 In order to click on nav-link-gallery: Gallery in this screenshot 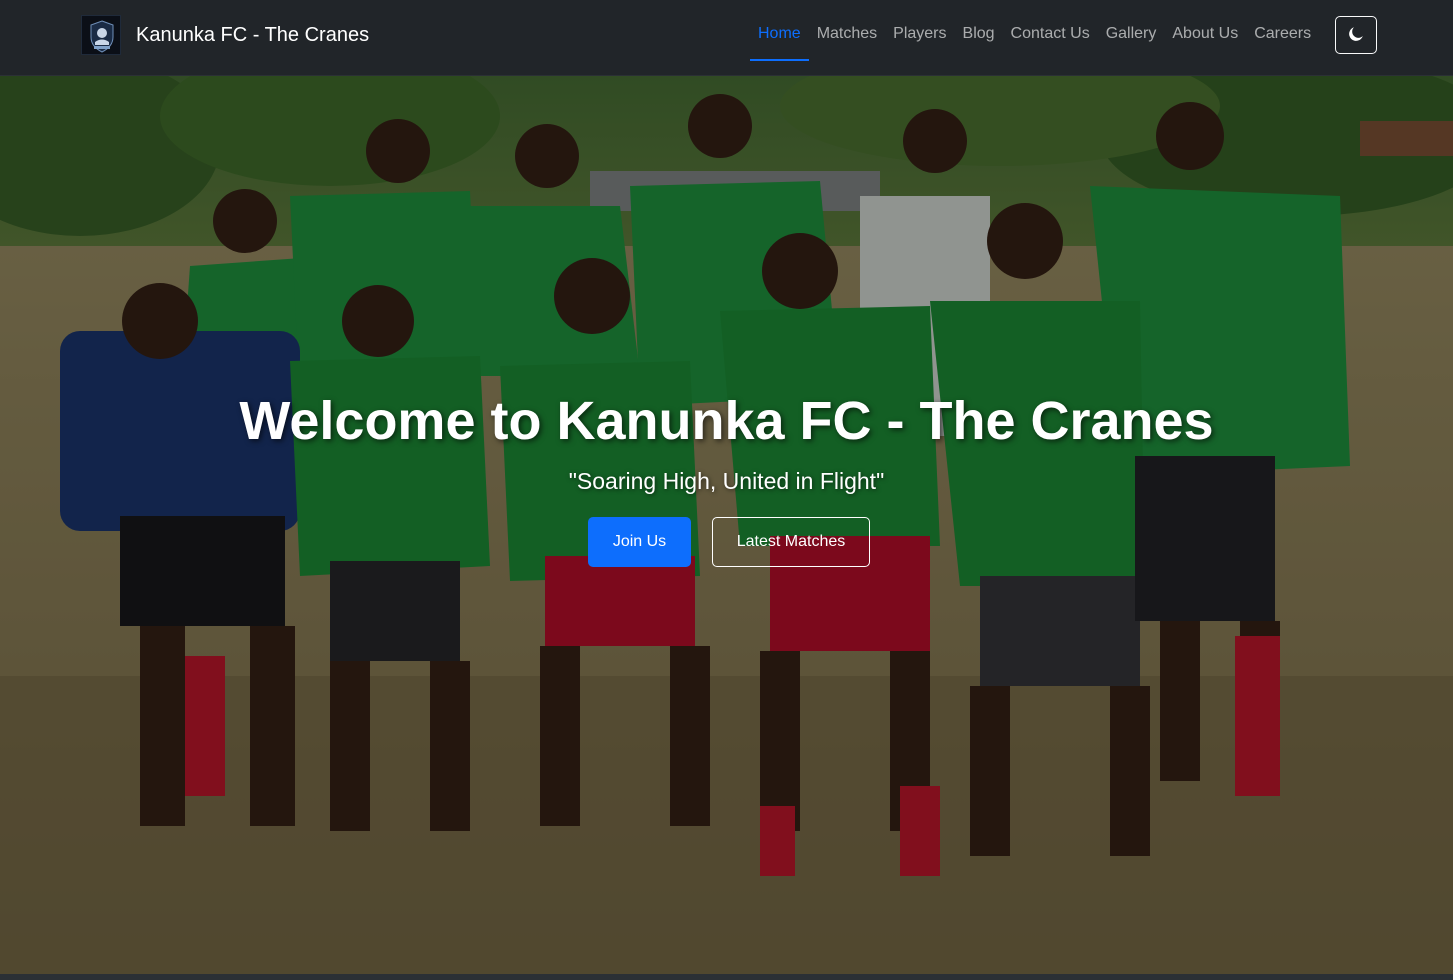, I will do `click(1131, 34)`.